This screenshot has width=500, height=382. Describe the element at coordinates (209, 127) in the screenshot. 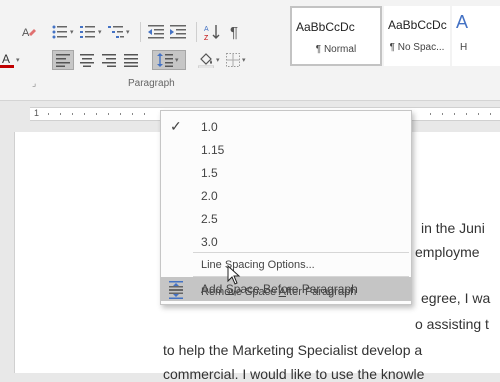

I see `menu-item-label: 1.0` at that location.